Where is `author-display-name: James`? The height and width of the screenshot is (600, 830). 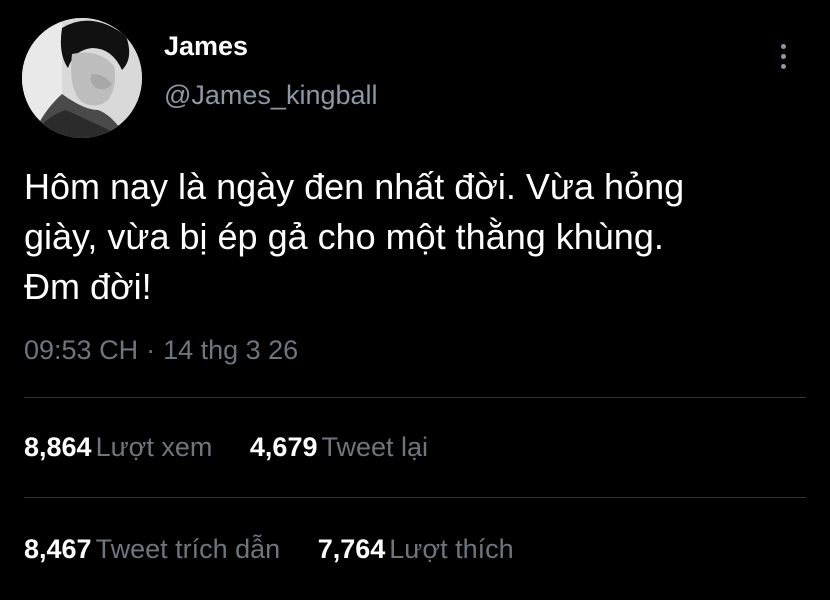 author-display-name: James is located at coordinates (206, 46).